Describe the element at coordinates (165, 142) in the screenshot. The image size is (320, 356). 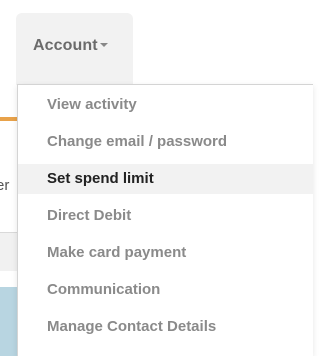
I see `menu-item-change-email-password: Change email / password` at that location.